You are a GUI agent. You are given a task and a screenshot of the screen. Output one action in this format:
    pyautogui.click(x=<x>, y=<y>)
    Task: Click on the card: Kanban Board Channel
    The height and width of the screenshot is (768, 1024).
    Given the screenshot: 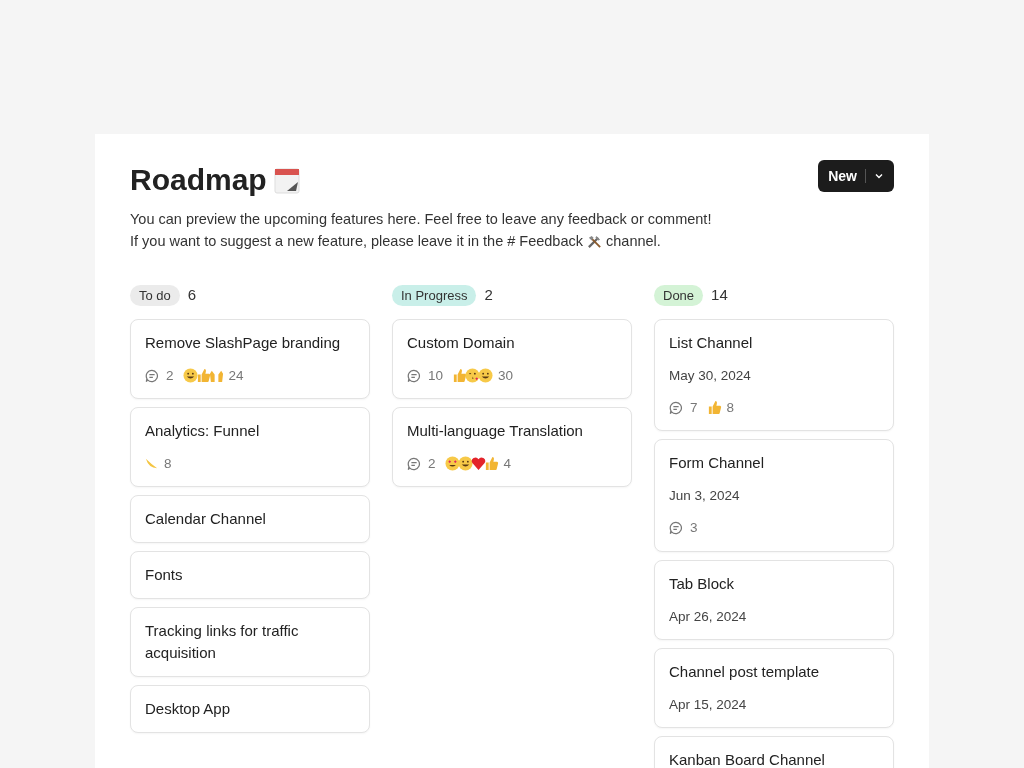 What is the action you would take?
    pyautogui.click(x=774, y=752)
    